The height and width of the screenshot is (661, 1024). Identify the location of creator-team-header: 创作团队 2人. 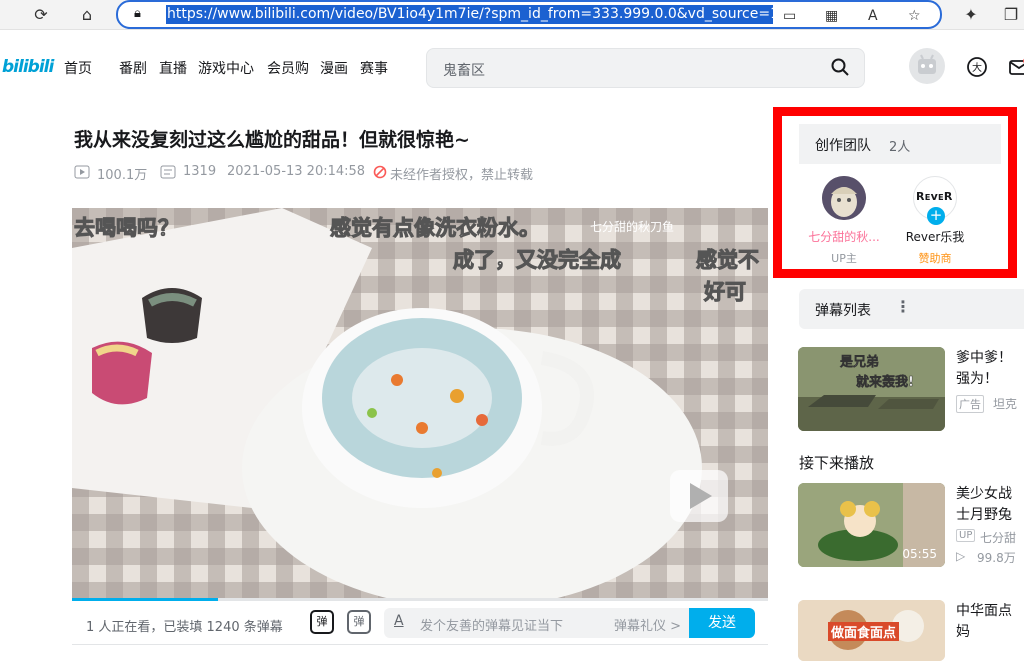
(900, 144).